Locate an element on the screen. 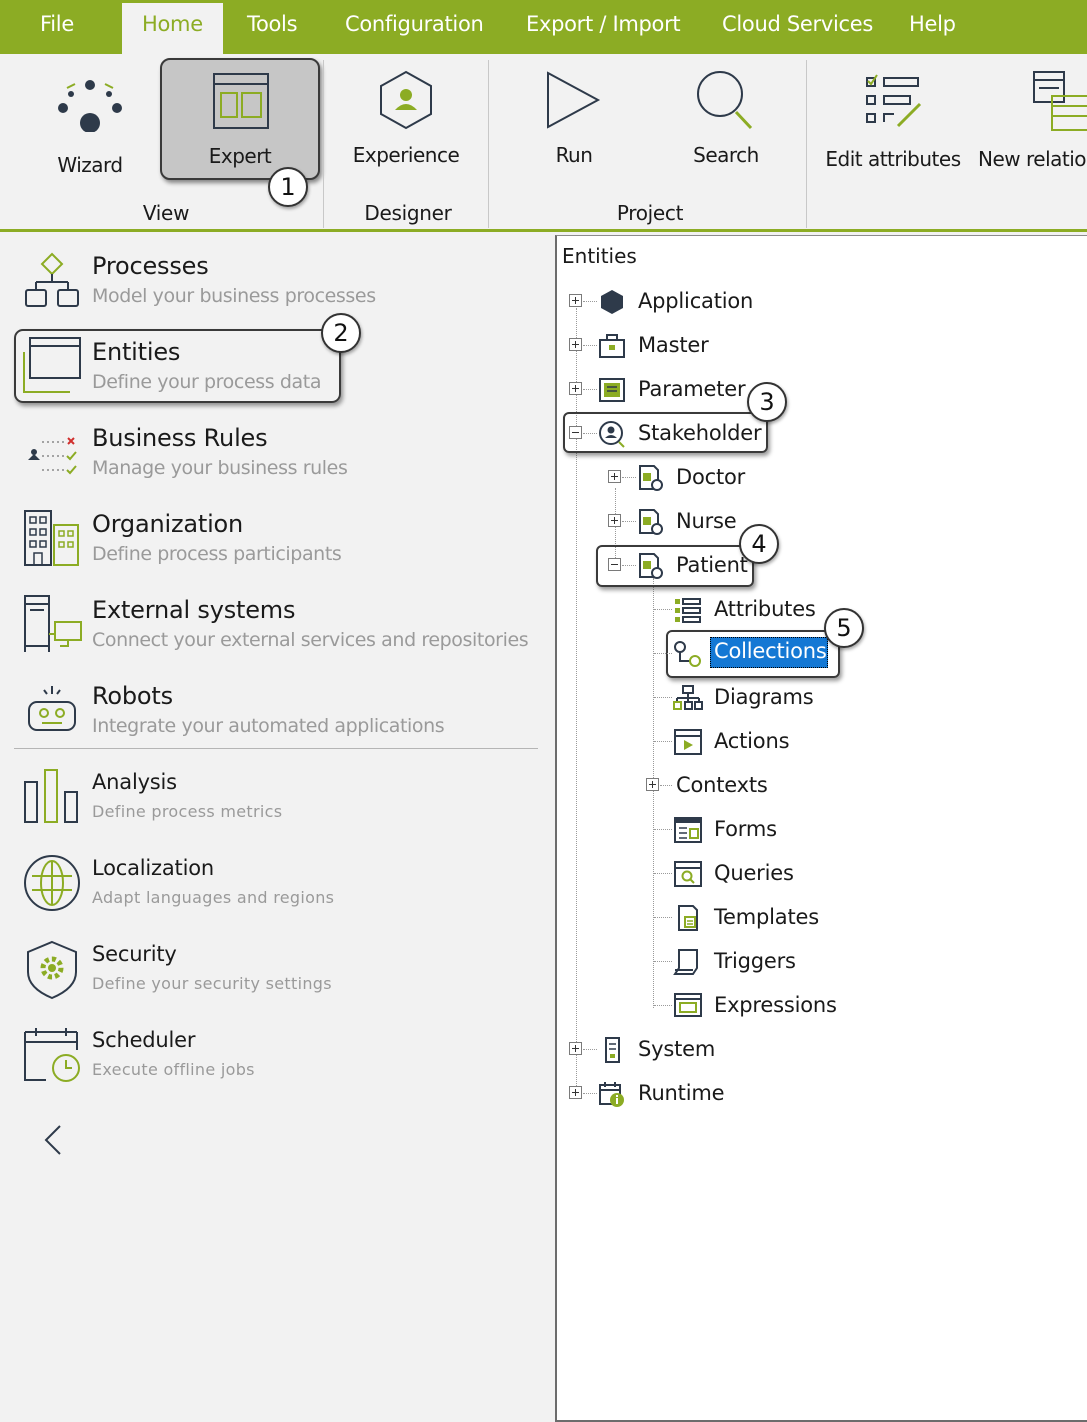  nav-subtitle: Define your process data is located at coordinates (207, 382).